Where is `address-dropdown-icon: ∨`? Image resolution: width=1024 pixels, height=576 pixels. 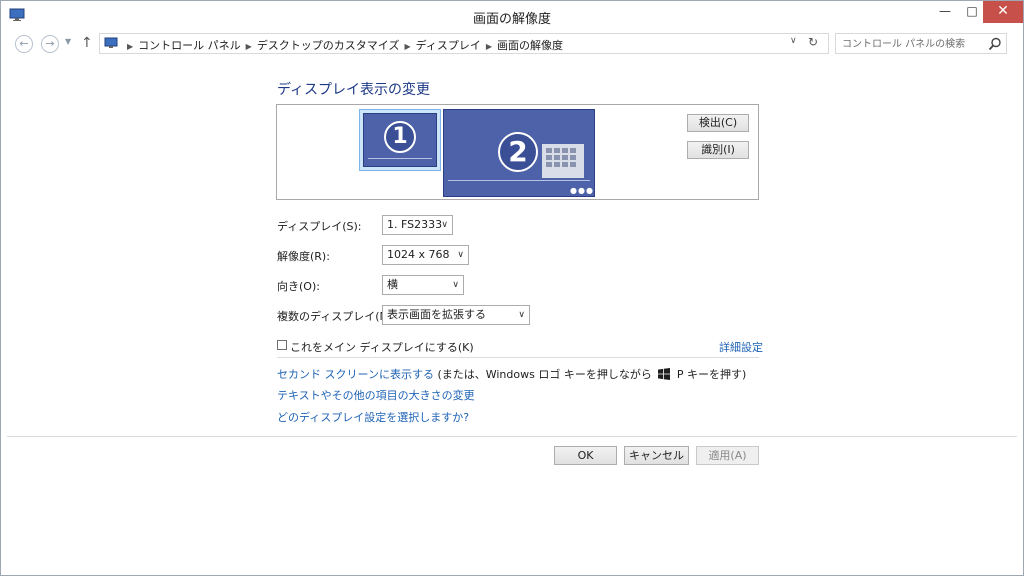
address-dropdown-icon: ∨ is located at coordinates (793, 41).